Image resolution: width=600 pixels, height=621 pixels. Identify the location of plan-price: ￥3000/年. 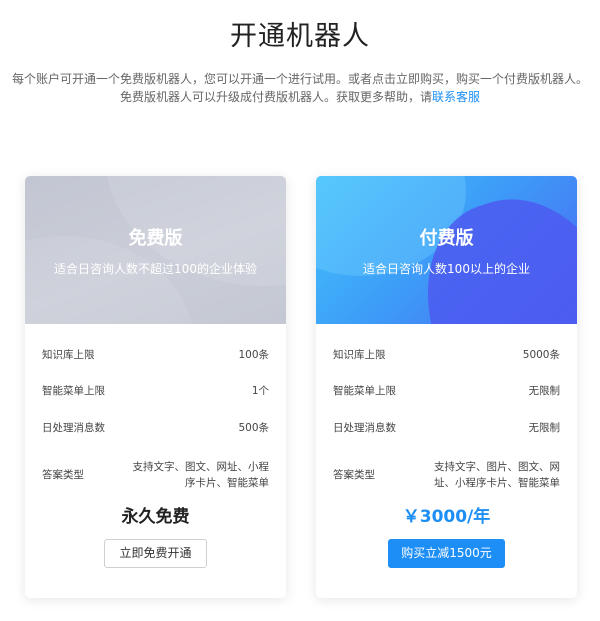
(446, 517).